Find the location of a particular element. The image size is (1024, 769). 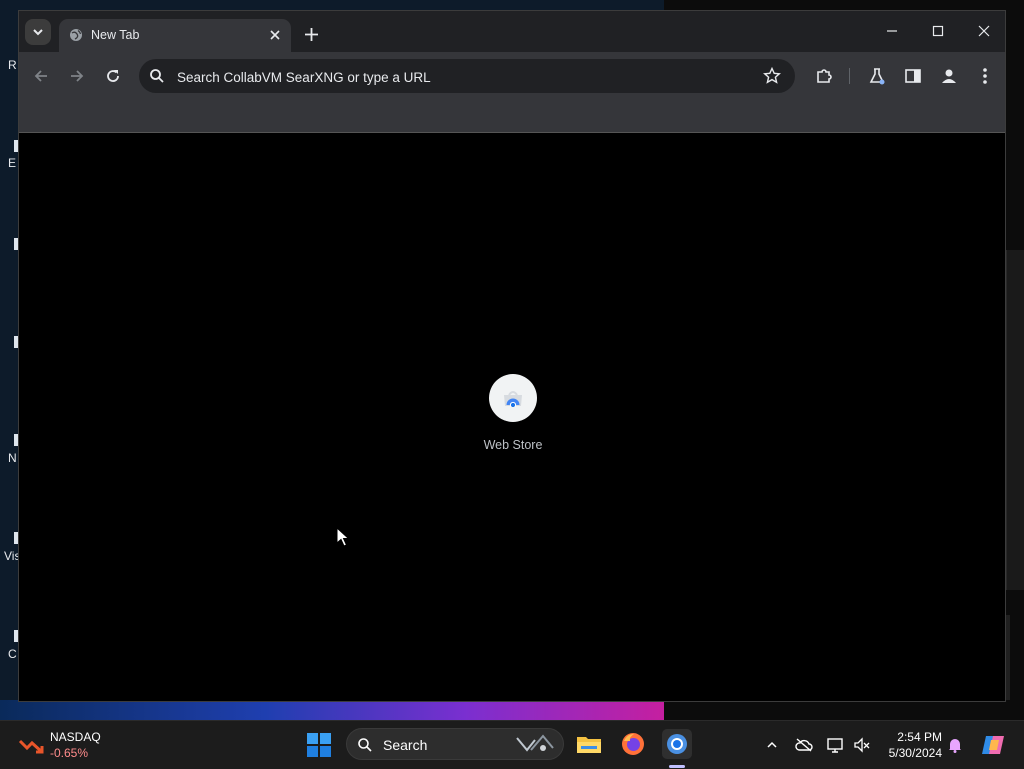

person-icon is located at coordinates (949, 76).